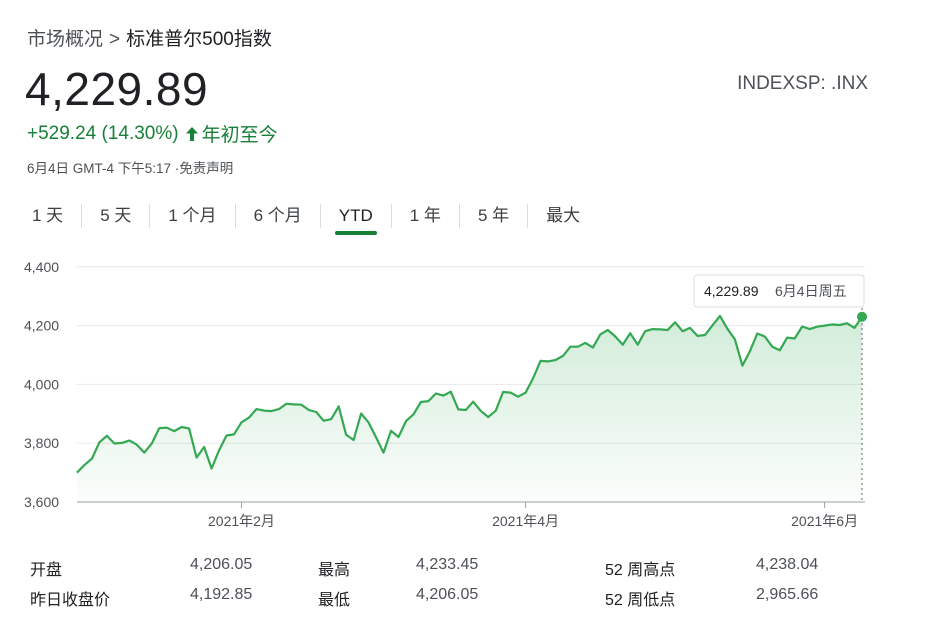 The width and height of the screenshot is (929, 632). What do you see at coordinates (70, 600) in the screenshot?
I see `stat-label: 昨日收盘价` at bounding box center [70, 600].